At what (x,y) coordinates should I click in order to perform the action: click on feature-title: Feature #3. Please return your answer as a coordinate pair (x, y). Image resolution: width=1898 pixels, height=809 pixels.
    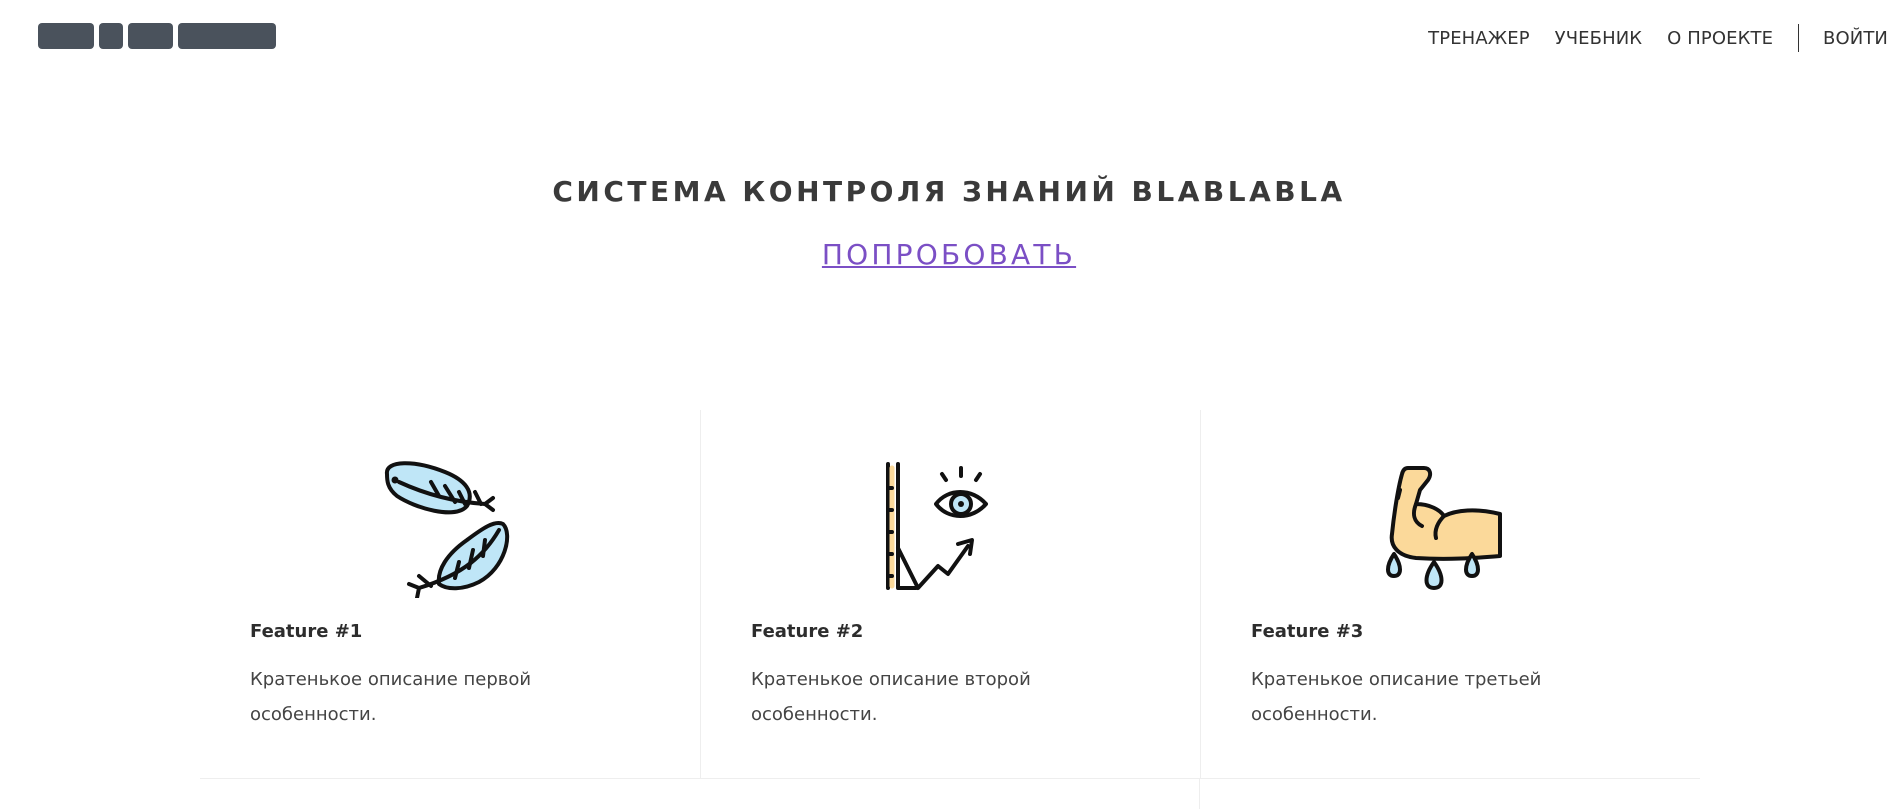
    Looking at the image, I should click on (1307, 631).